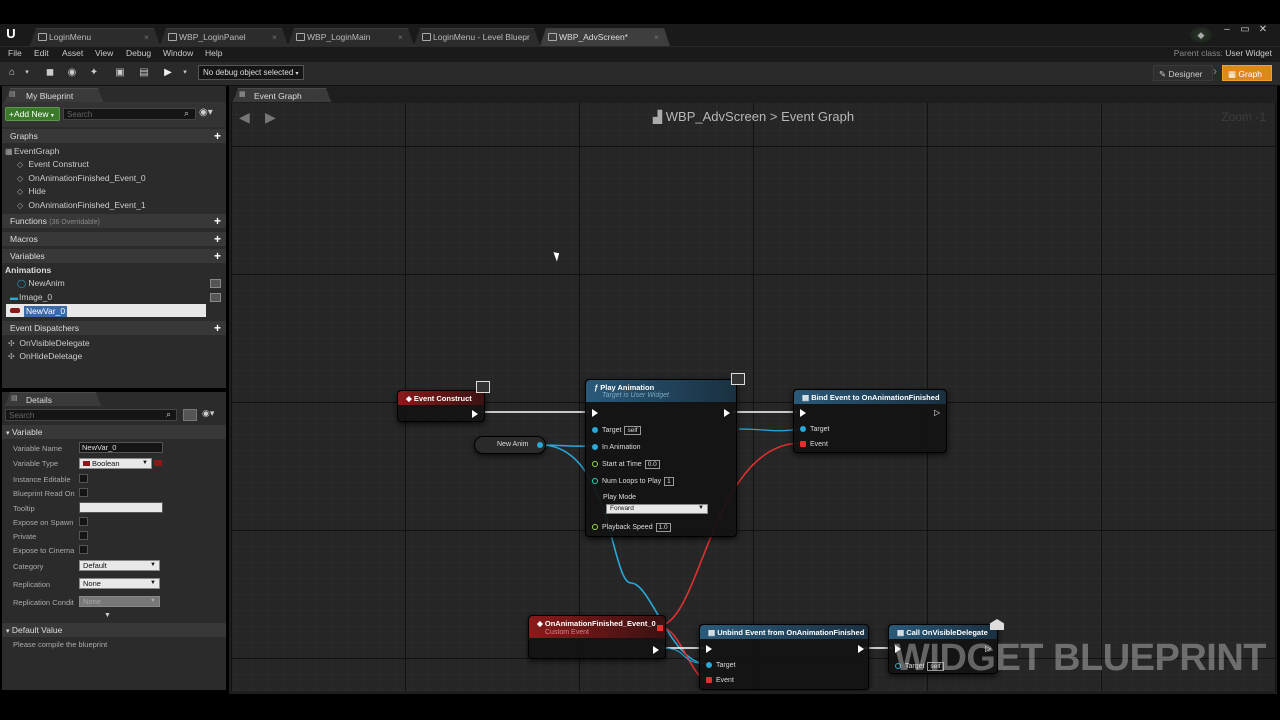 This screenshot has width=1280, height=720. What do you see at coordinates (114, 136) in the screenshot?
I see `graphs-section-header: Graphs +` at bounding box center [114, 136].